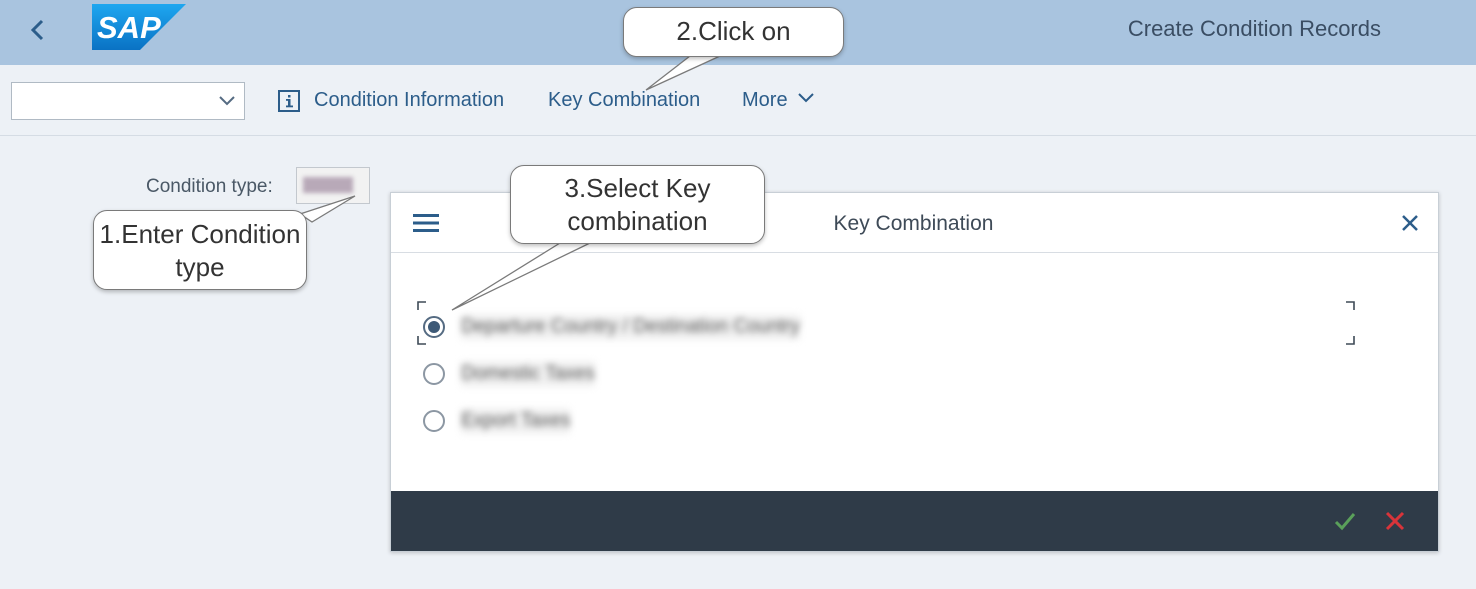 This screenshot has height=589, width=1476. I want to click on callout-step1: 1.Enter Condition type, so click(200, 250).